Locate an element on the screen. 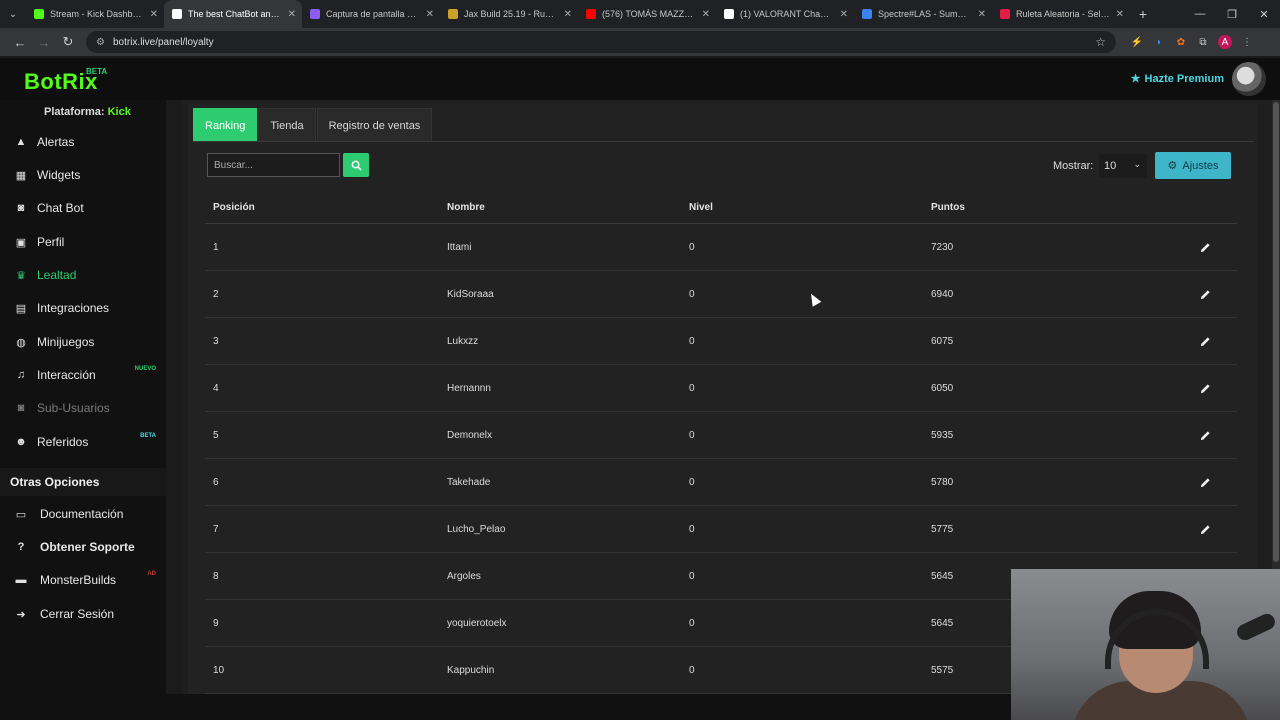 This screenshot has height=720, width=1280. cell-position: 7 is located at coordinates (216, 529).